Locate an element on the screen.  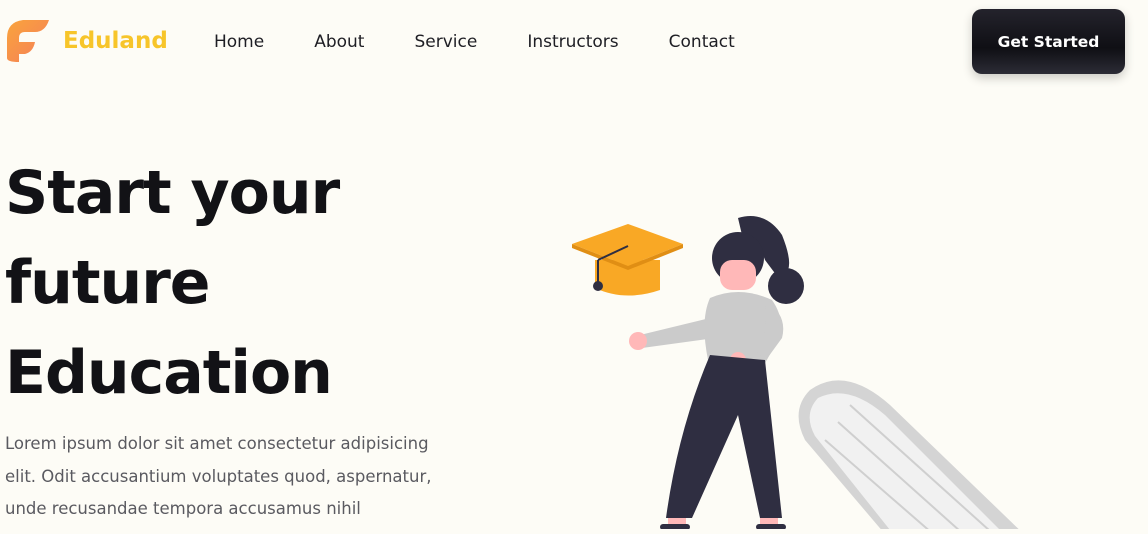
nav-instructors: Instructors is located at coordinates (572, 42).